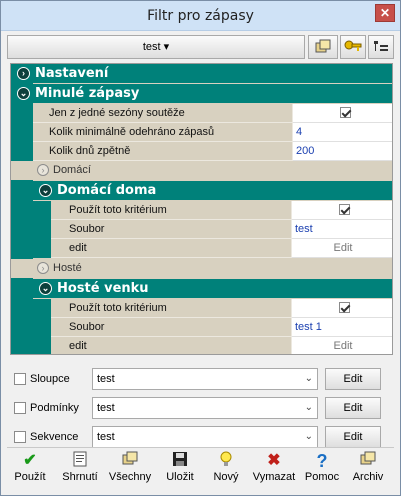  Describe the element at coordinates (205, 437) in the screenshot. I see `sekvence-select: test ⌄` at that location.